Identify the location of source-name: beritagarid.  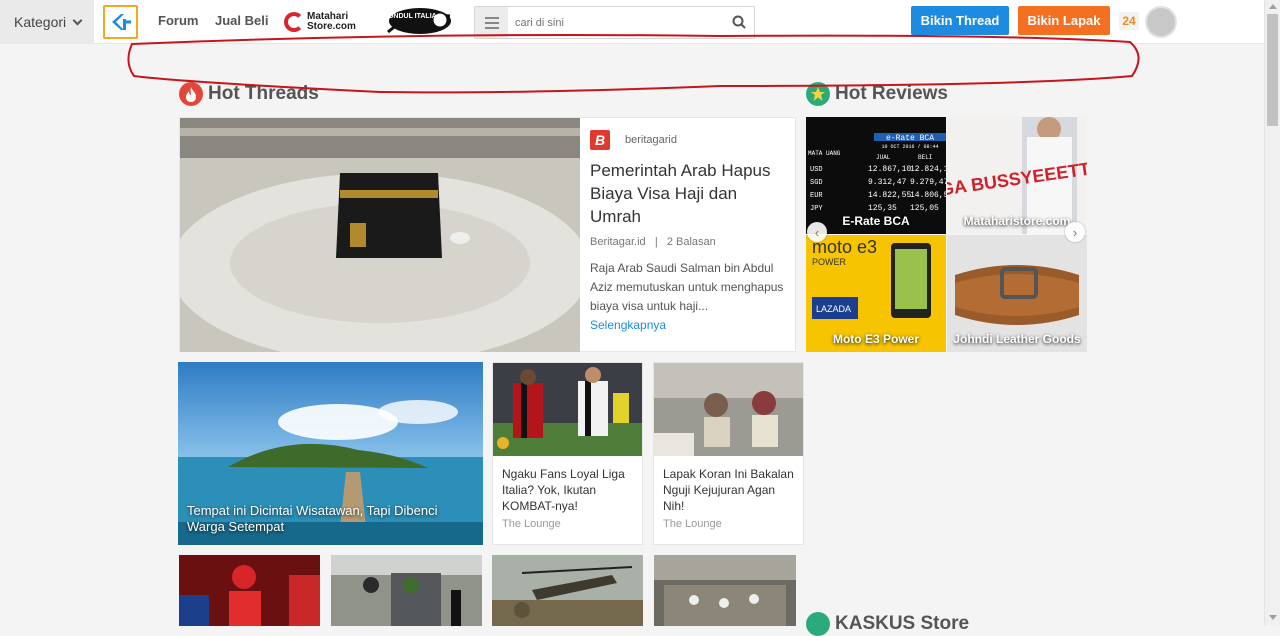
(651, 140).